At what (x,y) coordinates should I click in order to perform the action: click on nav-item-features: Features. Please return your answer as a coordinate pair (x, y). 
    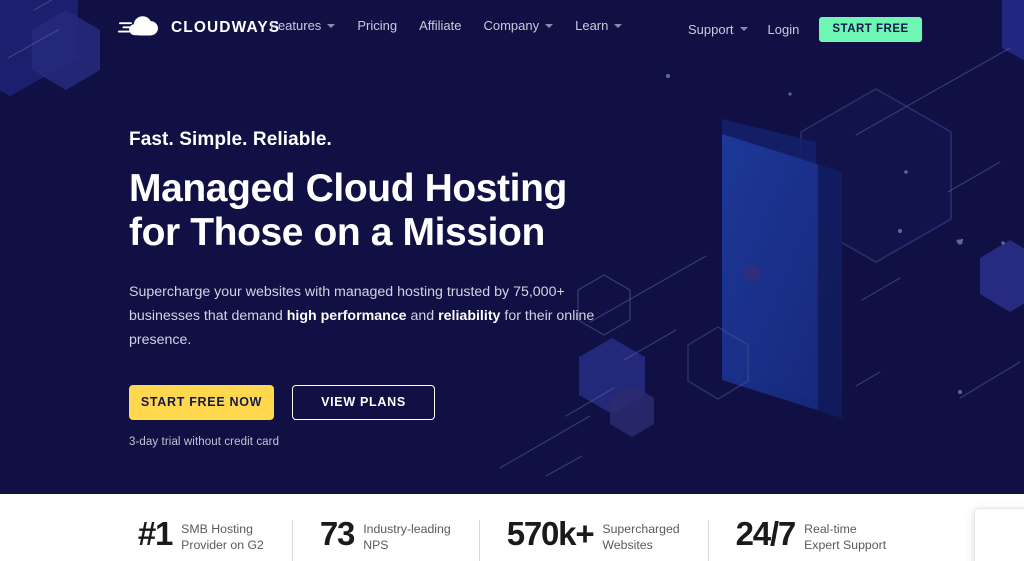
    Looking at the image, I should click on (303, 25).